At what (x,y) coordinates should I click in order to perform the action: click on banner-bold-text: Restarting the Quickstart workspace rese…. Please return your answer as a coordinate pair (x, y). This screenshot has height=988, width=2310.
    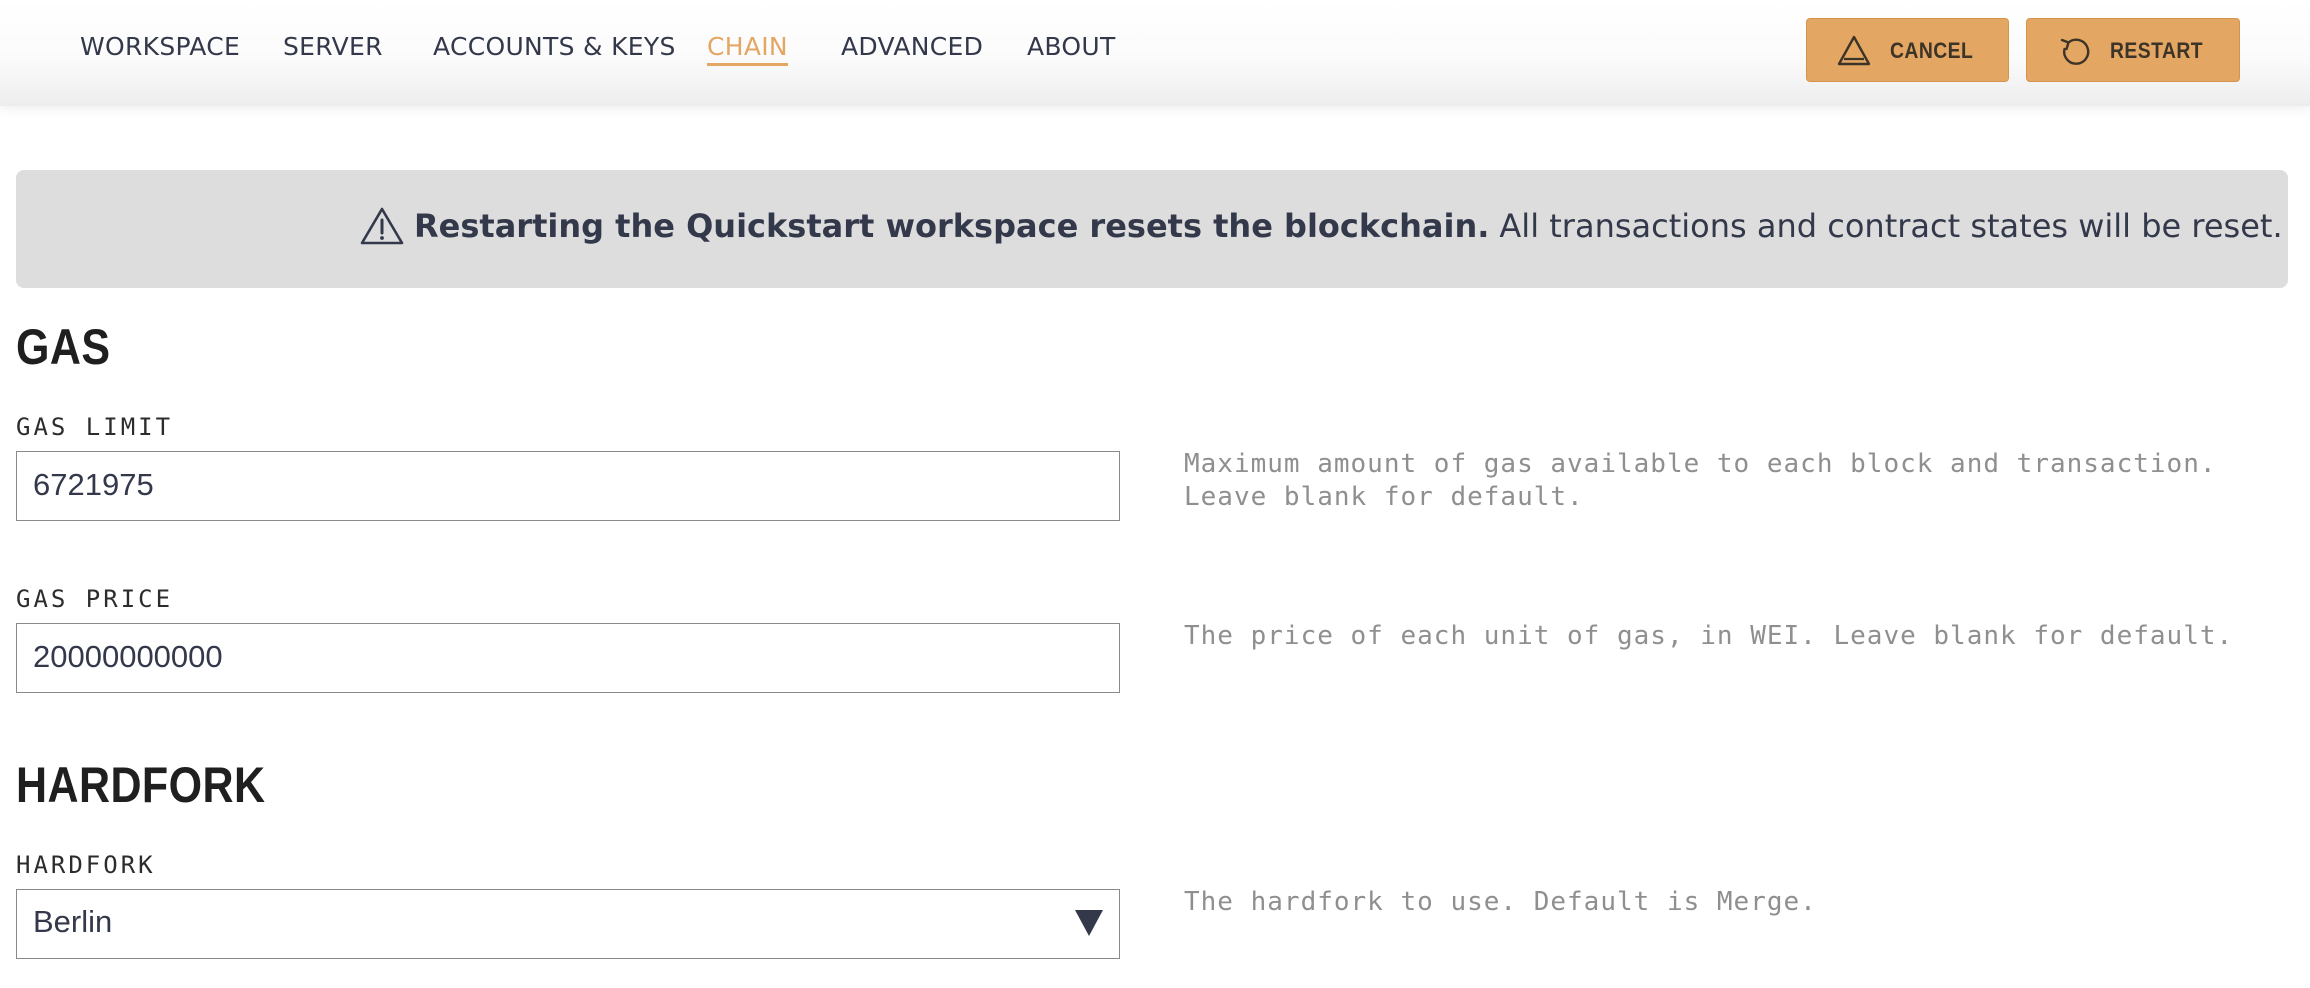
    Looking at the image, I should click on (952, 226).